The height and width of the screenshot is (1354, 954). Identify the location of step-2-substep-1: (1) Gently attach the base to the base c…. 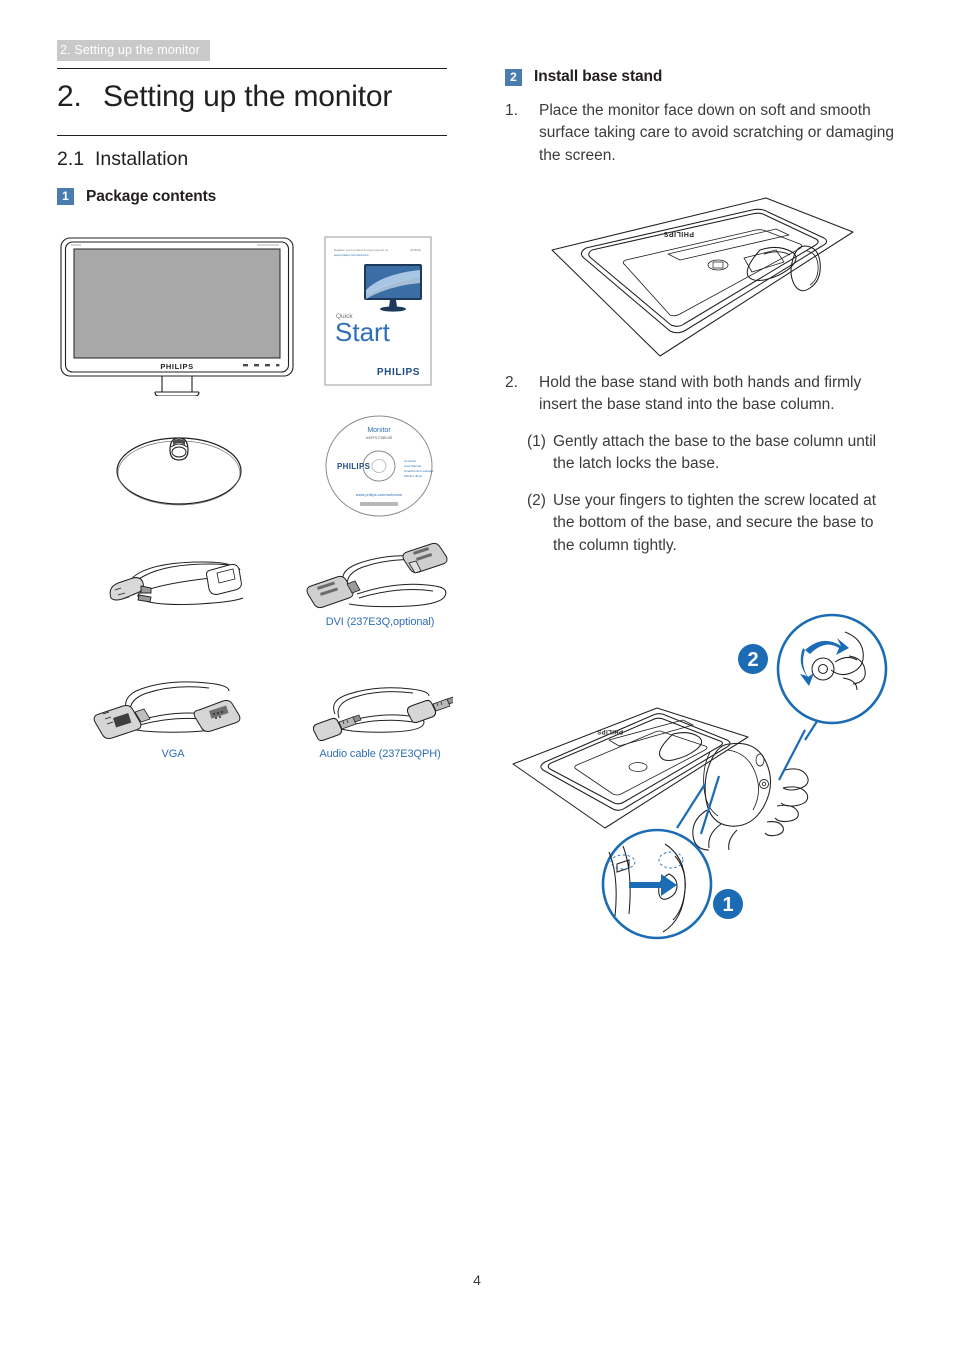
(701, 453).